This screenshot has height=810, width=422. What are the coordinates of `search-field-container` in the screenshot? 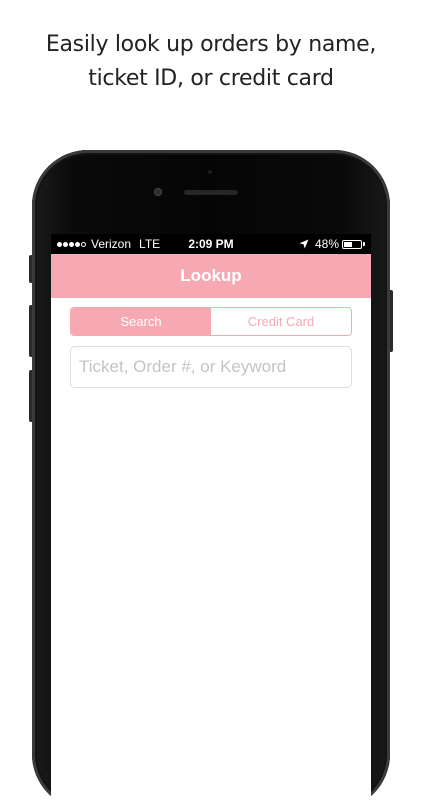 It's located at (211, 367).